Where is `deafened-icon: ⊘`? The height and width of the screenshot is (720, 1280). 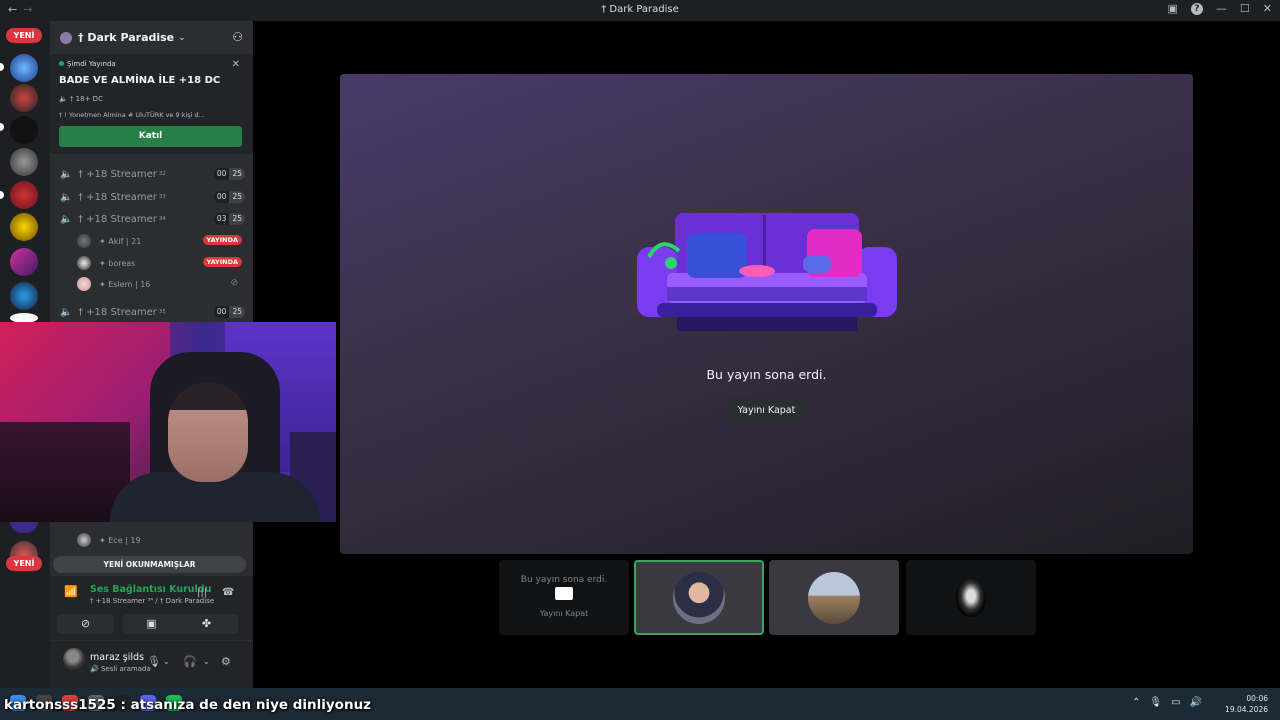 deafened-icon: ⊘ is located at coordinates (234, 283).